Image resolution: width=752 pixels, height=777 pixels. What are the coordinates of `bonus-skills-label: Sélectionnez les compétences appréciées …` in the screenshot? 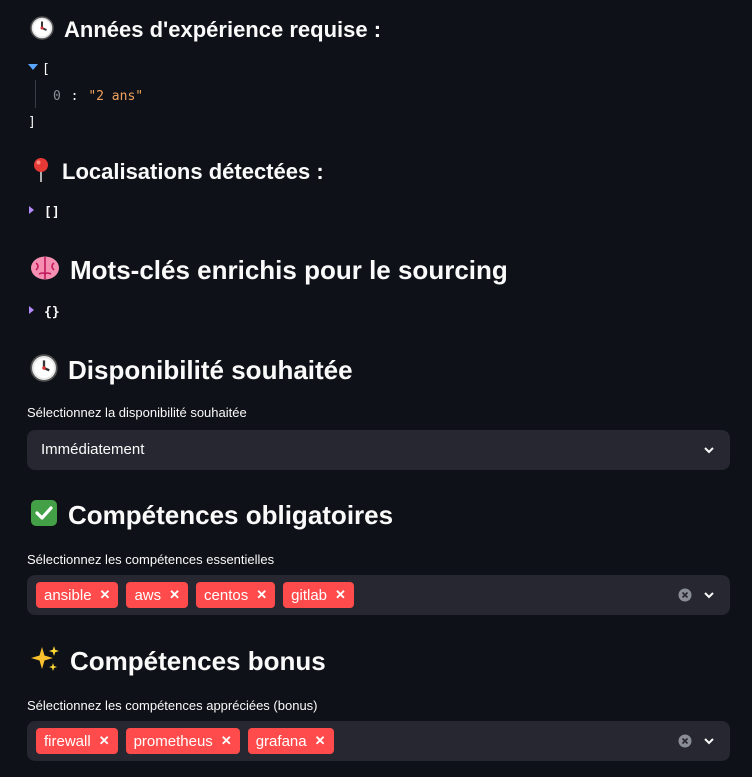 It's located at (172, 705).